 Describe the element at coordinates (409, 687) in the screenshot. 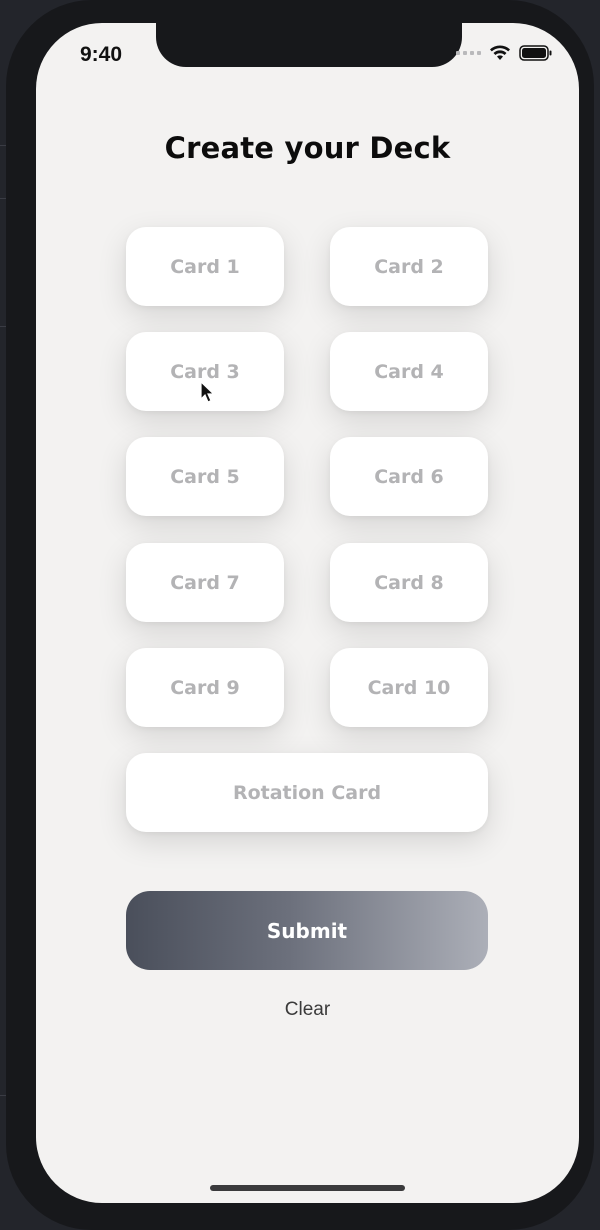

I see `card-10-slot: Card 10` at that location.